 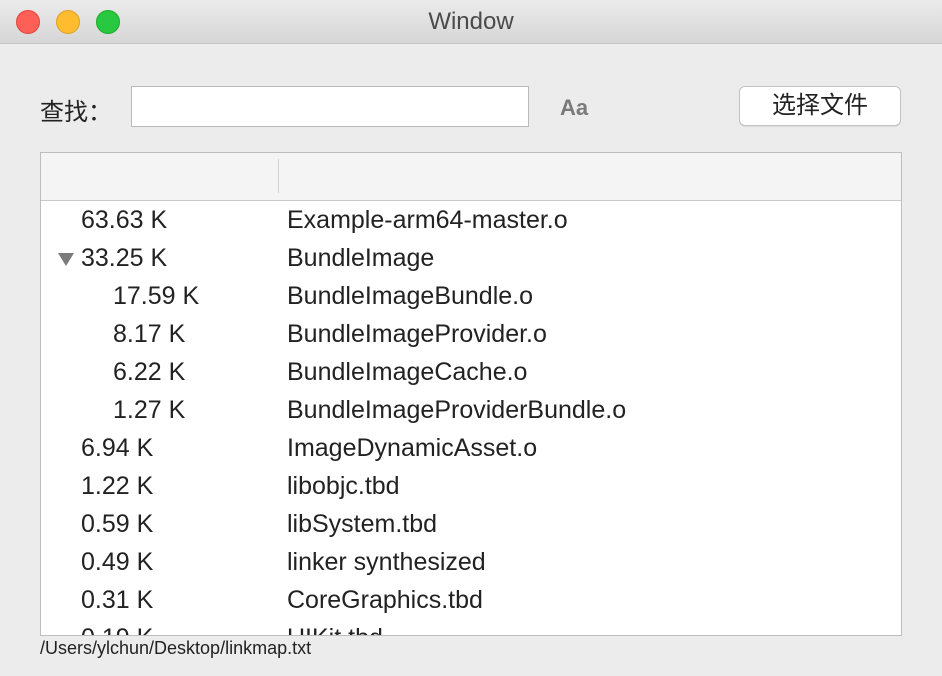 I want to click on row-name: BundleImageCache.o, so click(x=407, y=372).